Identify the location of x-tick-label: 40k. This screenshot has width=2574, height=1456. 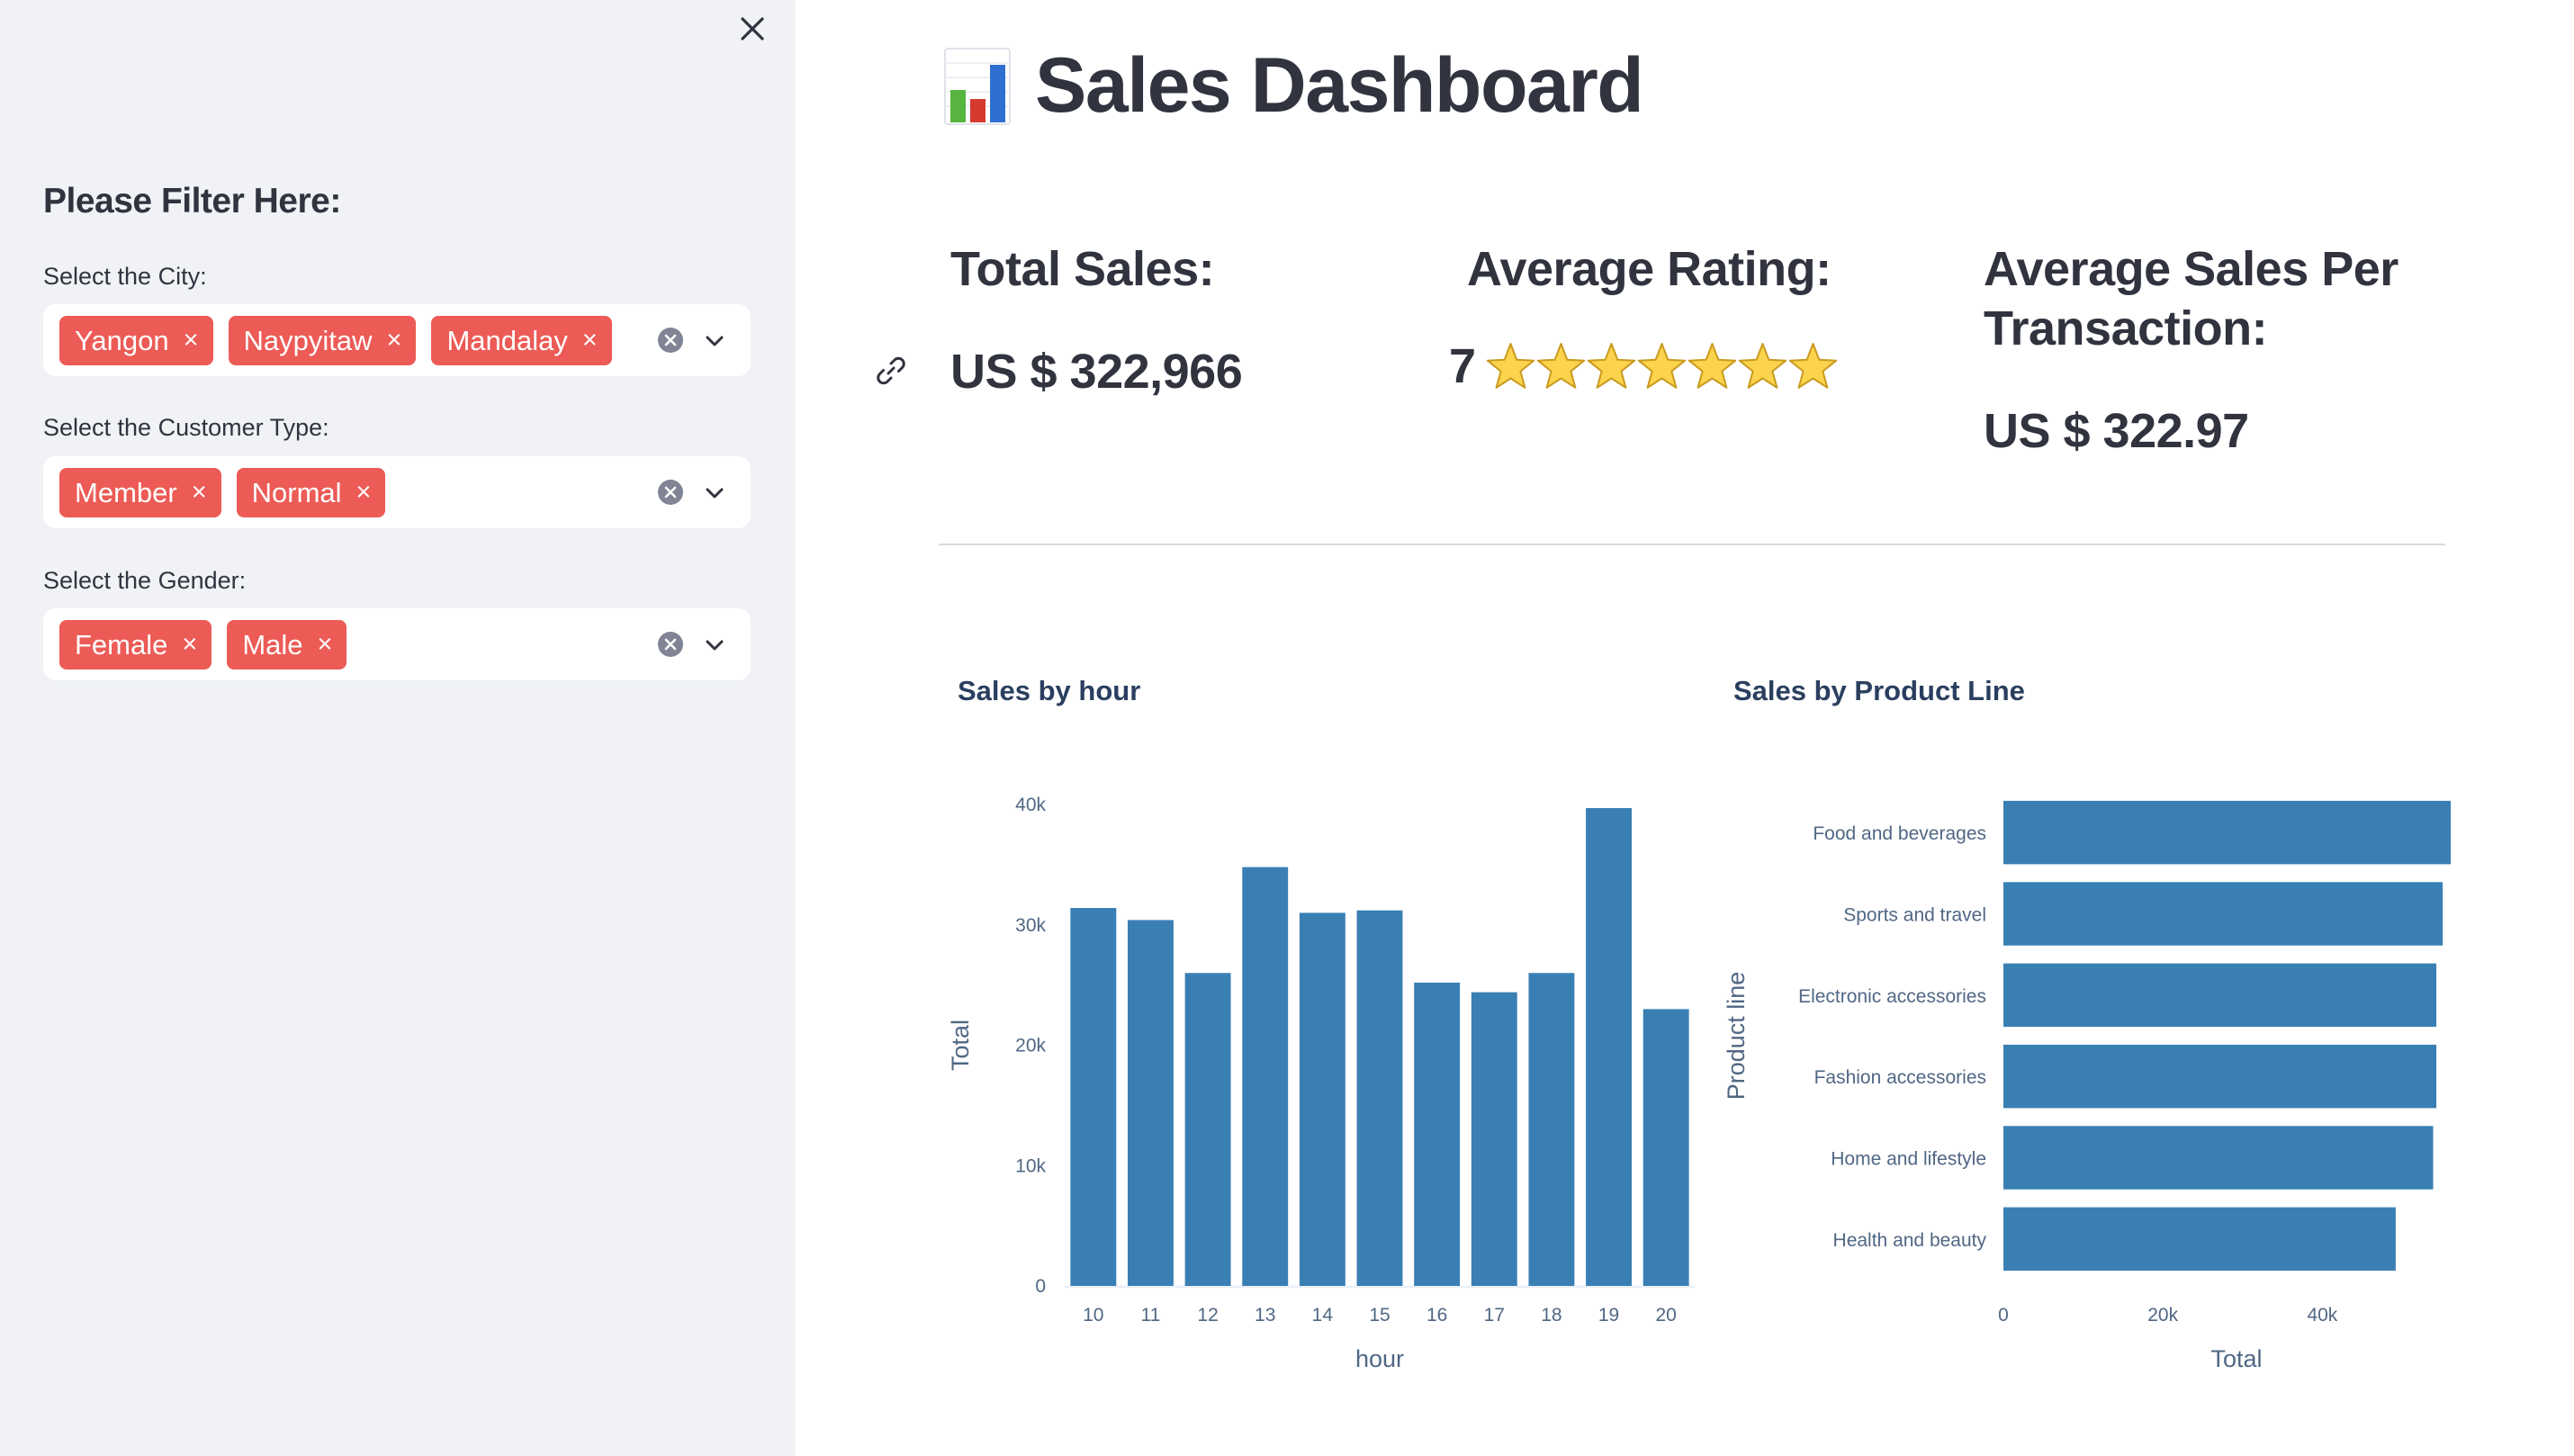
(2322, 1315).